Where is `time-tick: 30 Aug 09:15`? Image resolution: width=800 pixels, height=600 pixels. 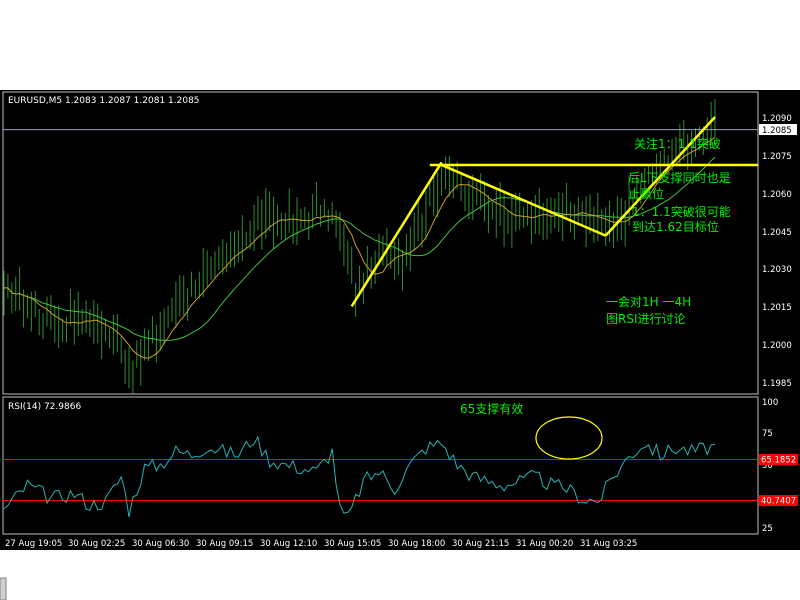 time-tick: 30 Aug 09:15 is located at coordinates (224, 544).